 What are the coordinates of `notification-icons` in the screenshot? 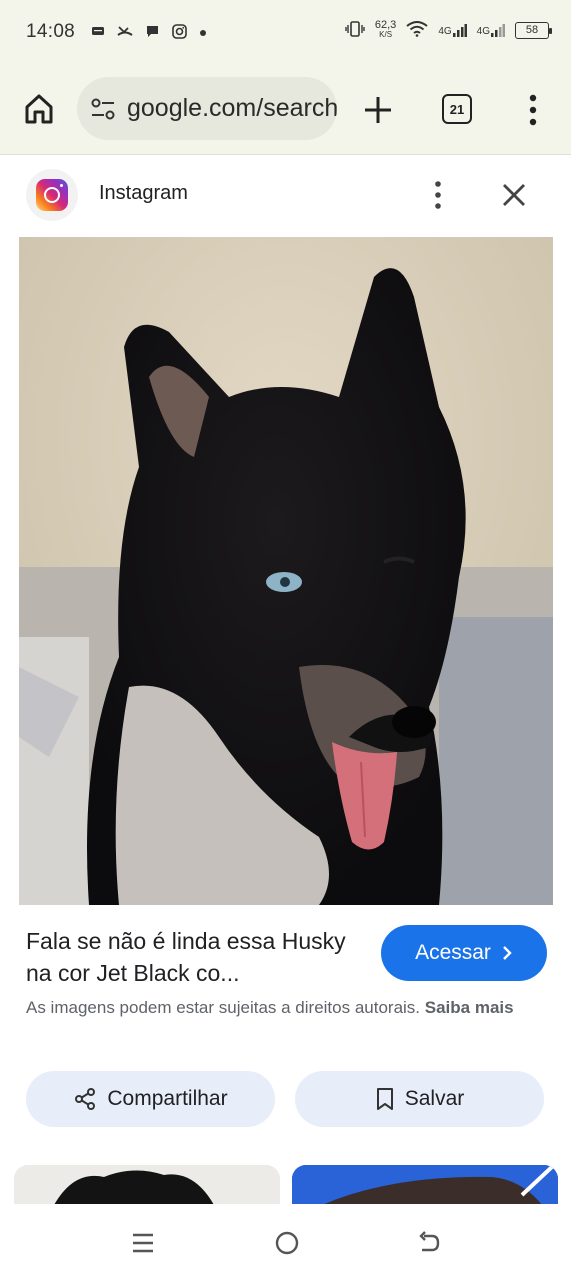 It's located at (149, 32).